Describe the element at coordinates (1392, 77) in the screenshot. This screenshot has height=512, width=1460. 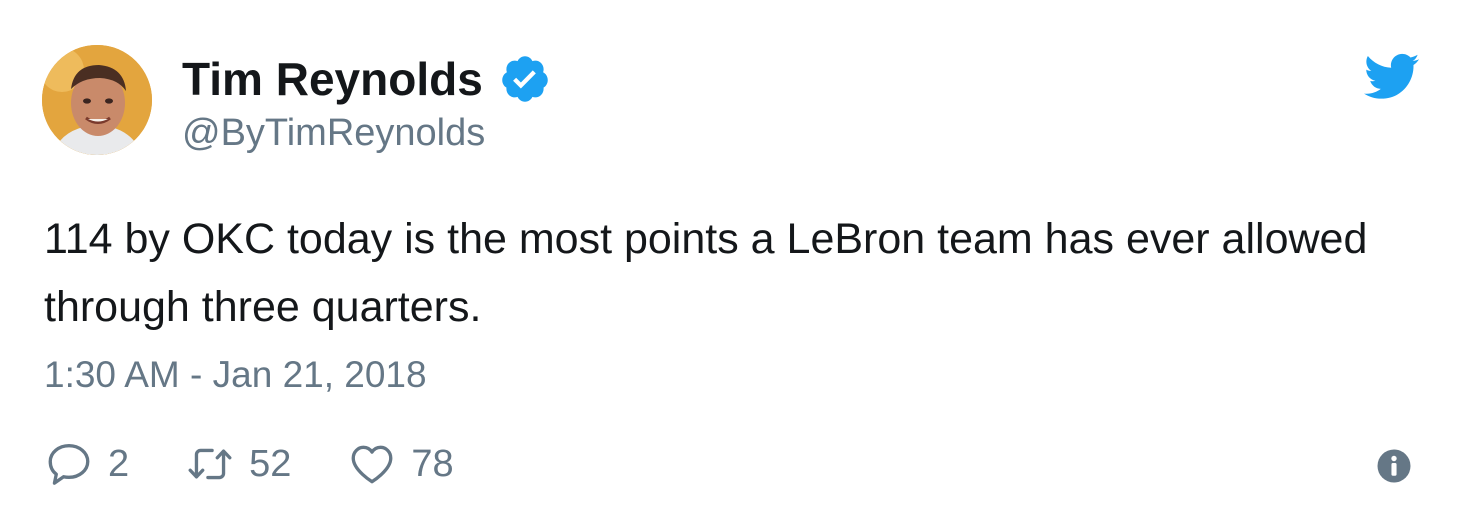
I see `twitter-bird-icon` at that location.